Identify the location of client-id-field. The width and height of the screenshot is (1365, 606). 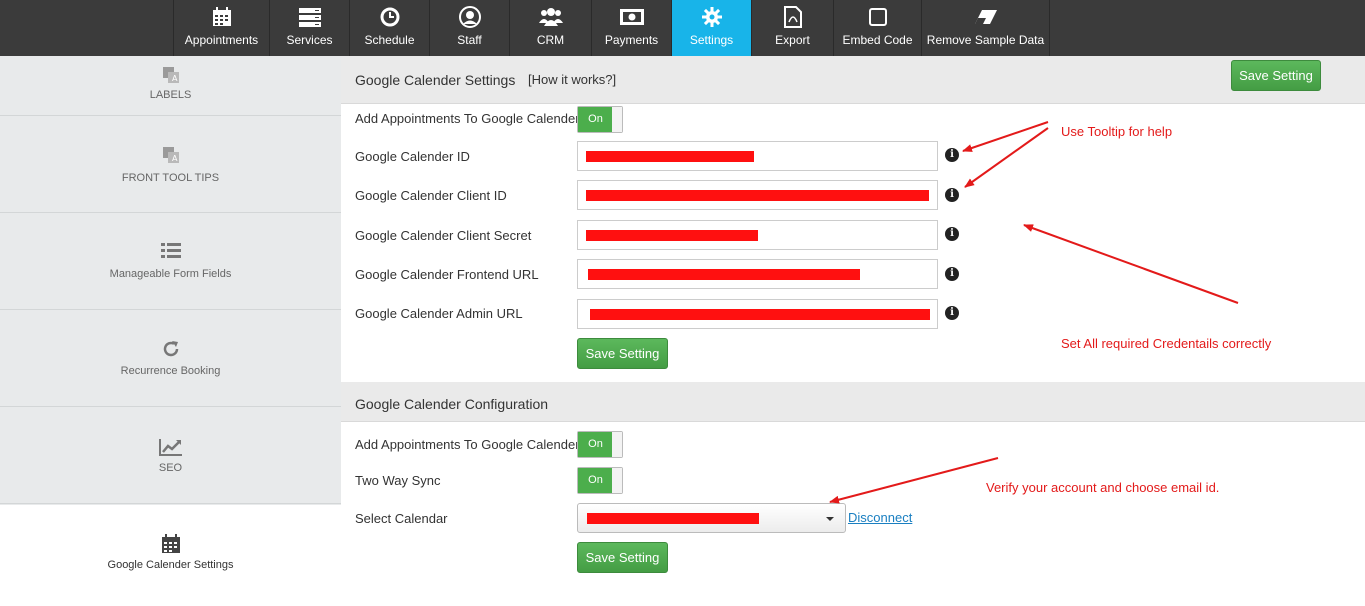
(757, 195).